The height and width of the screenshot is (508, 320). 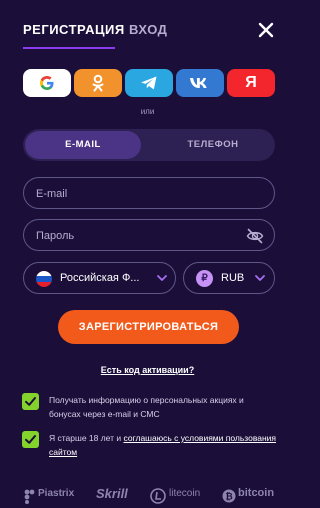 I want to click on odnoklassniki-icon, so click(x=98, y=83).